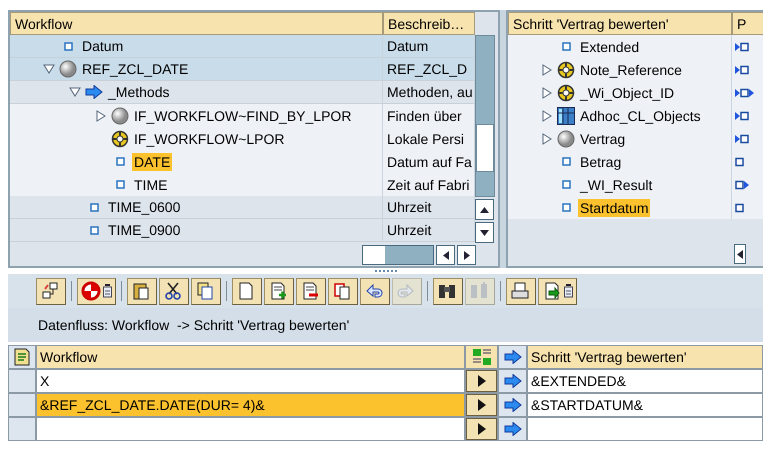  I want to click on tree-node-label: Datum, so click(103, 46).